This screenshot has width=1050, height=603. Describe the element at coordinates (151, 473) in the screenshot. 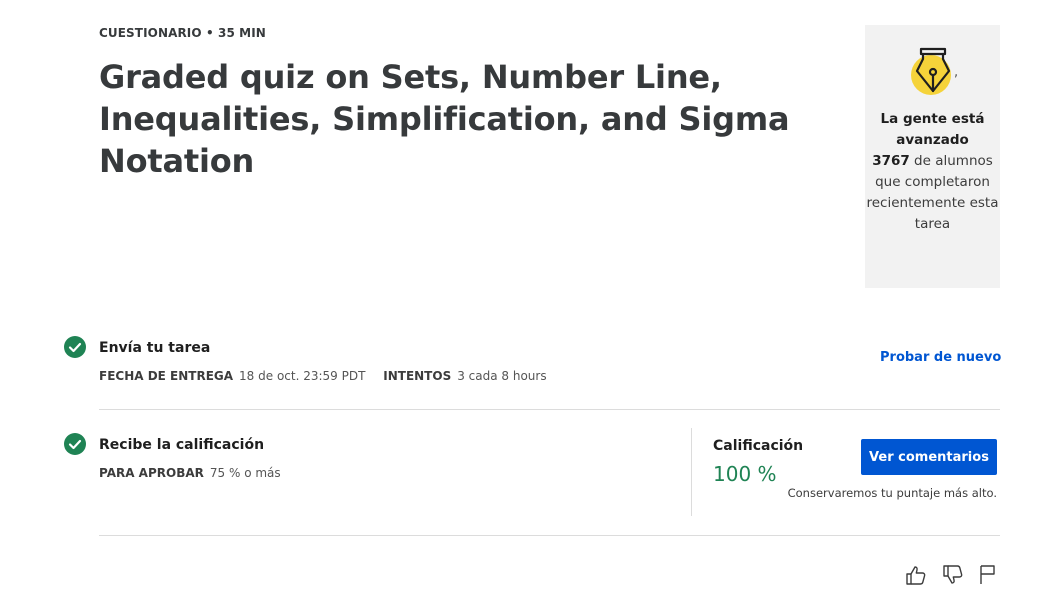

I see `pass-label: PARA APROBAR` at that location.